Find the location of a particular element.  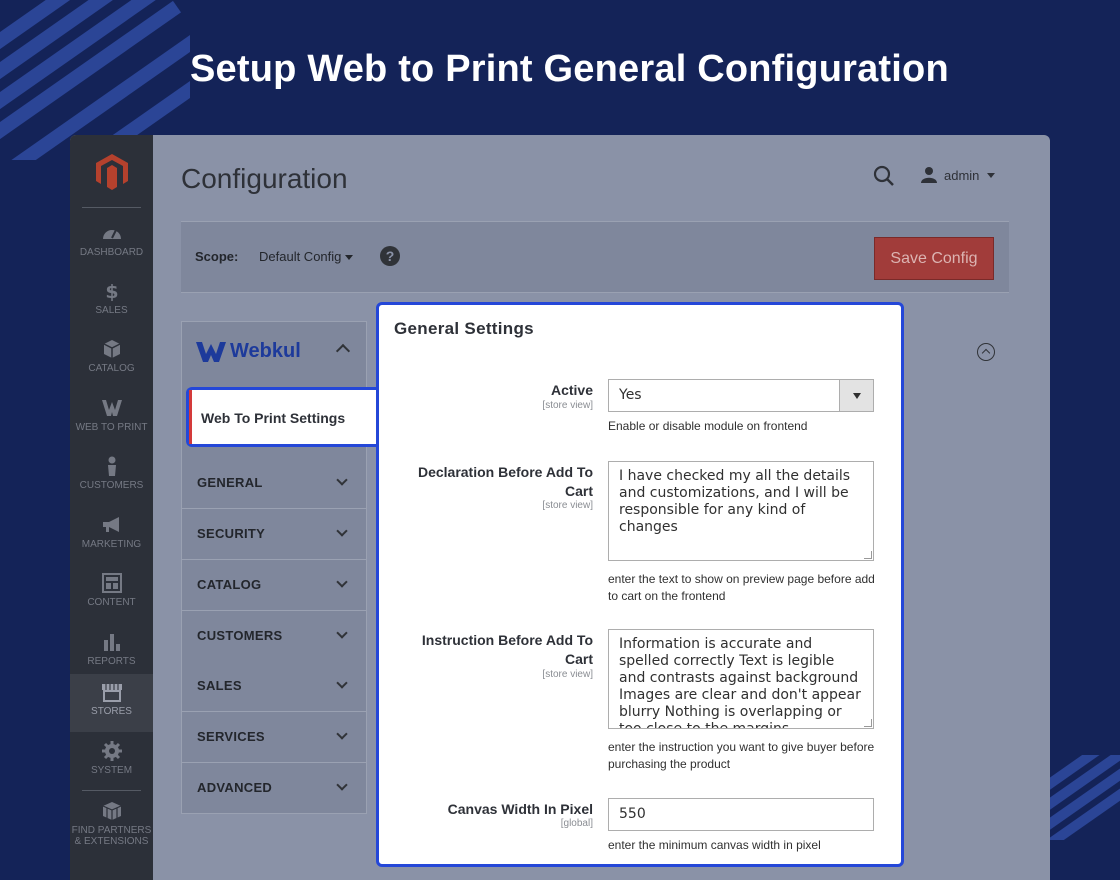

admin-user-menu: admin is located at coordinates (958, 175).